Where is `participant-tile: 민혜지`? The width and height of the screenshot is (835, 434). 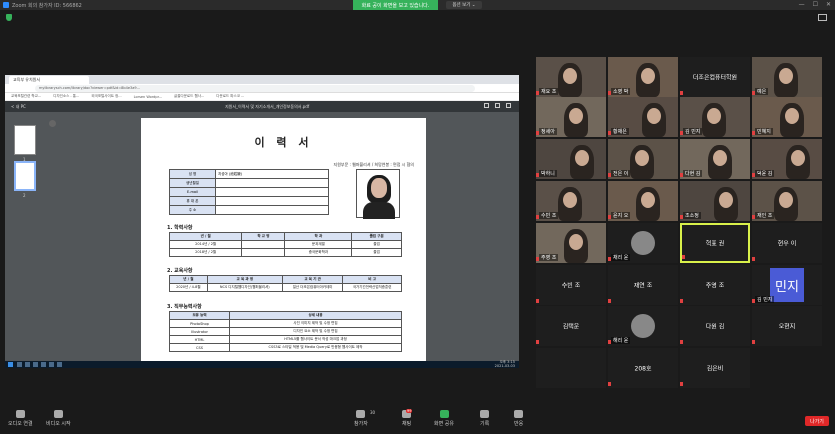
participant-tile: 민혜지 is located at coordinates (787, 117).